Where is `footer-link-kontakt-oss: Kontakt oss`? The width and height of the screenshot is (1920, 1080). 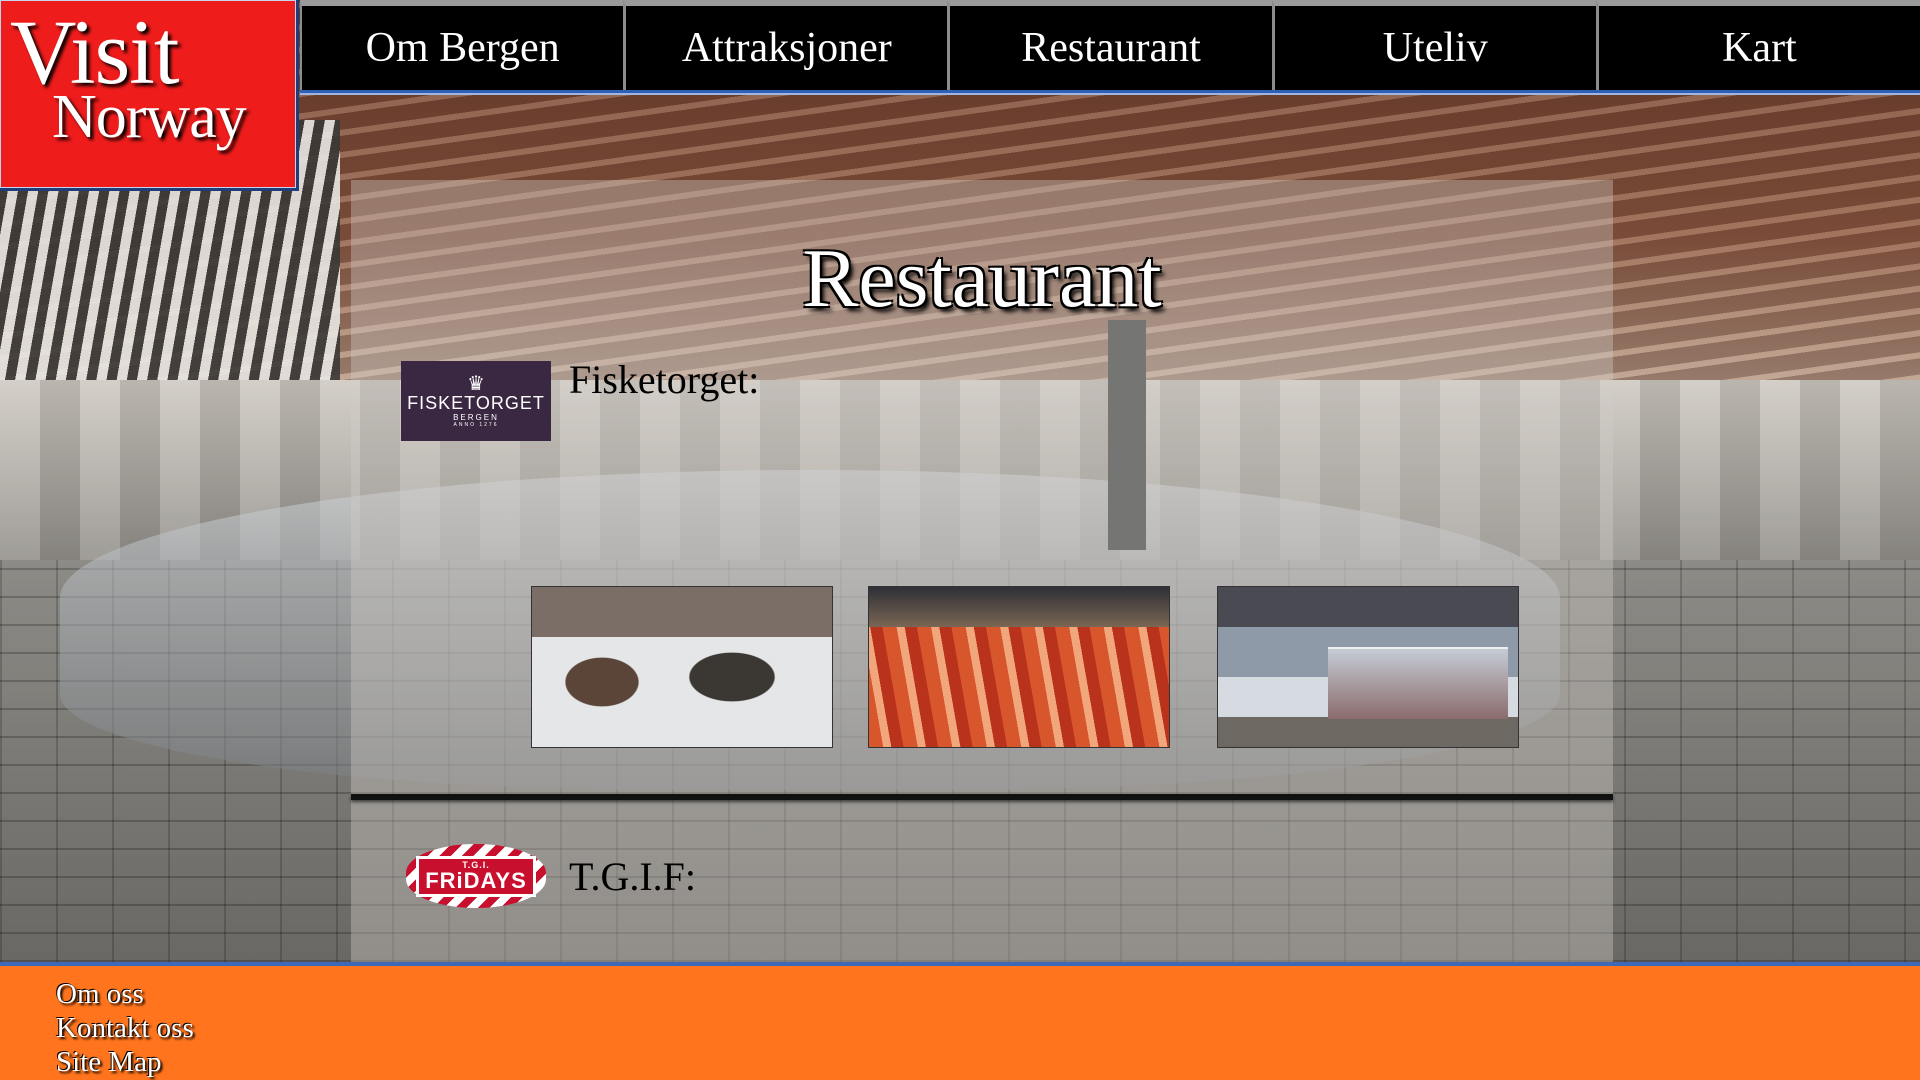 footer-link-kontakt-oss: Kontakt oss is located at coordinates (125, 1028).